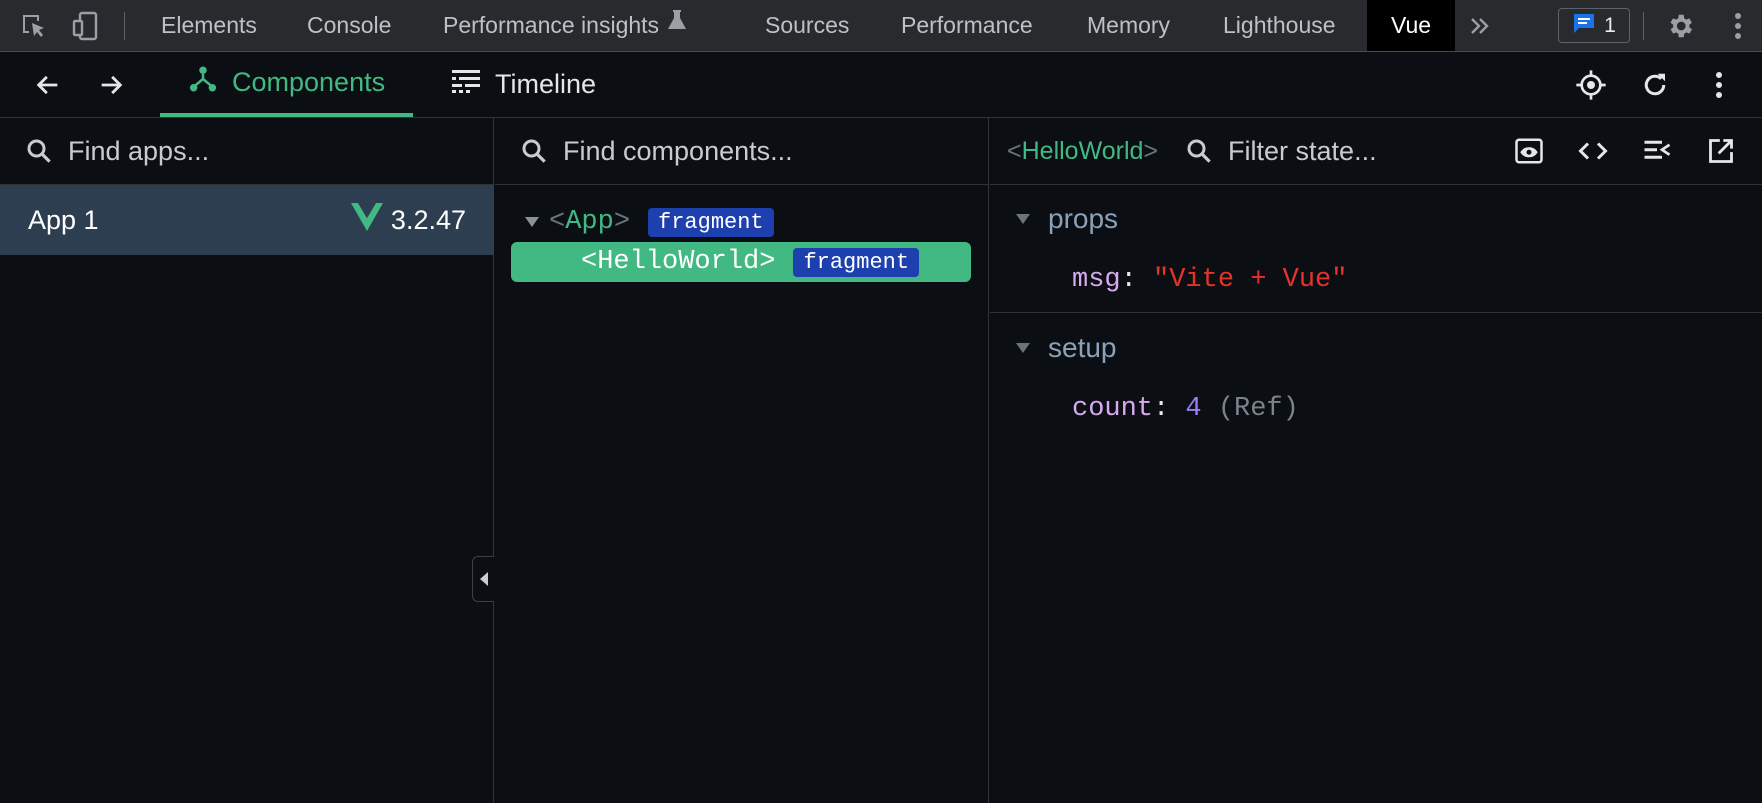 The image size is (1762, 803). What do you see at coordinates (1250, 280) in the screenshot?
I see `state-value: "Vite + Vue"` at bounding box center [1250, 280].